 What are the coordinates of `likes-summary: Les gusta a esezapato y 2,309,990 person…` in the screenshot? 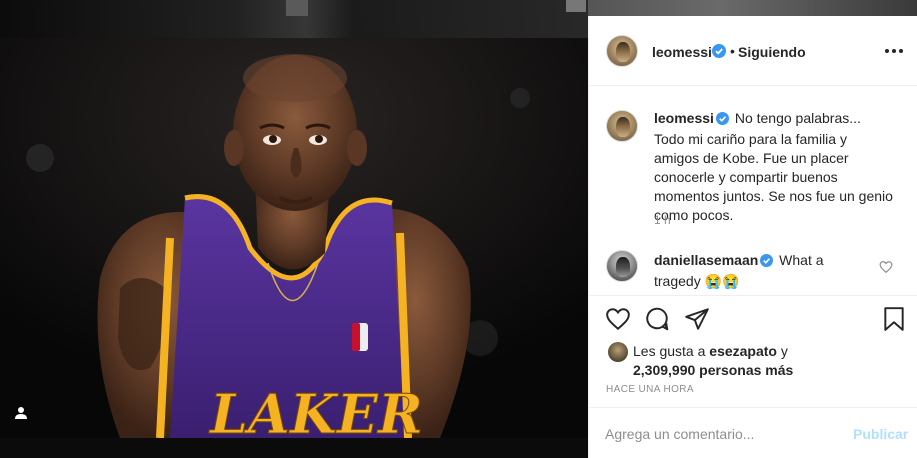 It's located at (753, 363).